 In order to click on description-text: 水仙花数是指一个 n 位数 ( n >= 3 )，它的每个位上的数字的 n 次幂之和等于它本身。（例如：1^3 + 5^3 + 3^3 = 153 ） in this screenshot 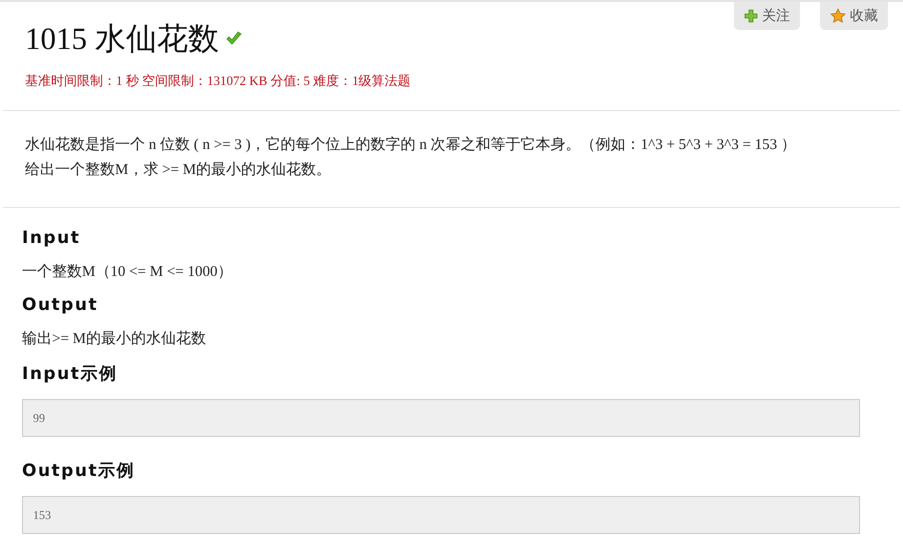, I will do `click(411, 145)`.